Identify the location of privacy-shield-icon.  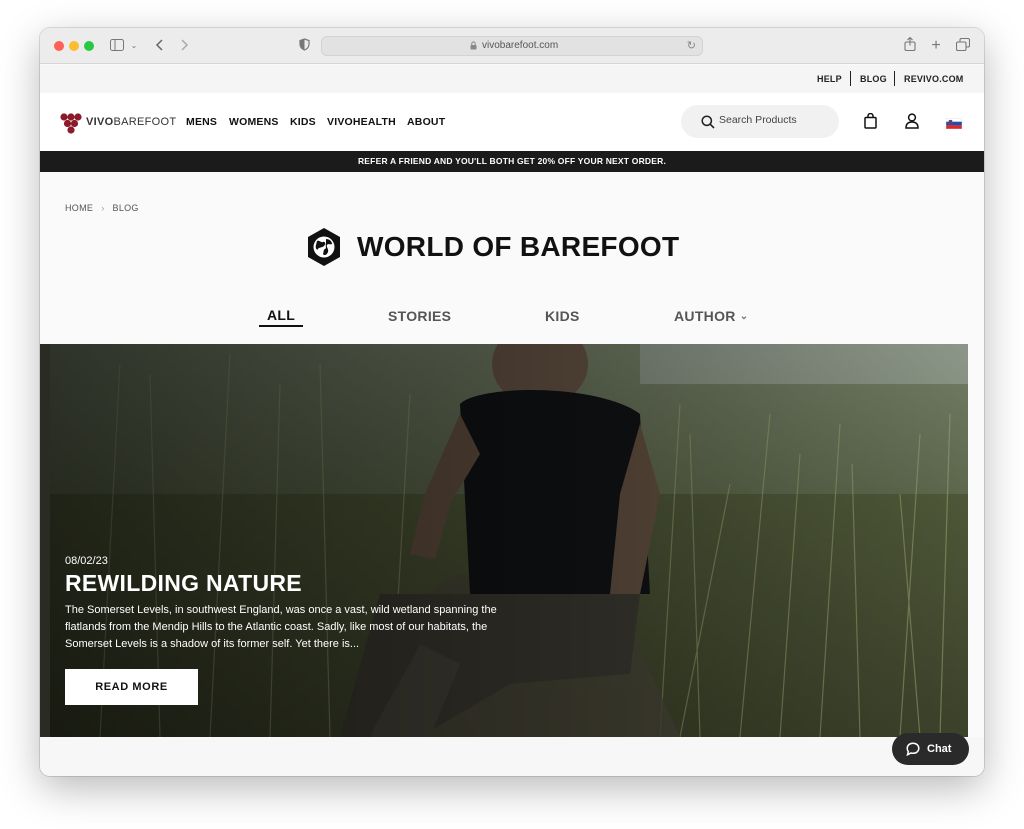
(304, 46).